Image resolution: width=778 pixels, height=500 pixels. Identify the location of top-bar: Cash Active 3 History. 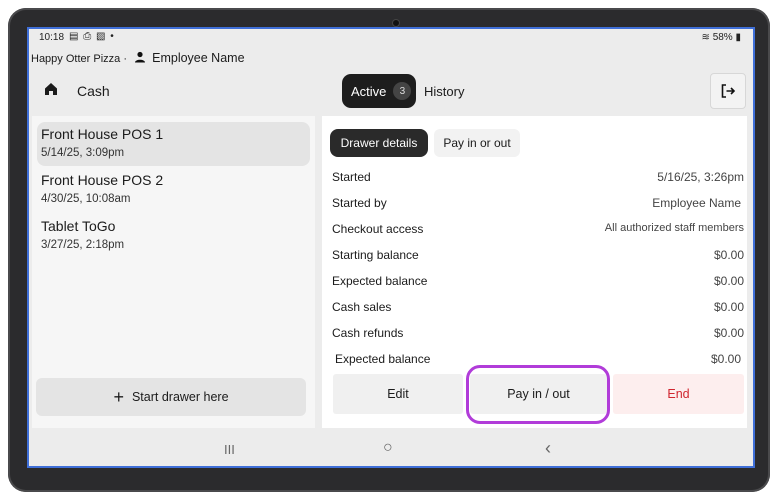
(391, 91).